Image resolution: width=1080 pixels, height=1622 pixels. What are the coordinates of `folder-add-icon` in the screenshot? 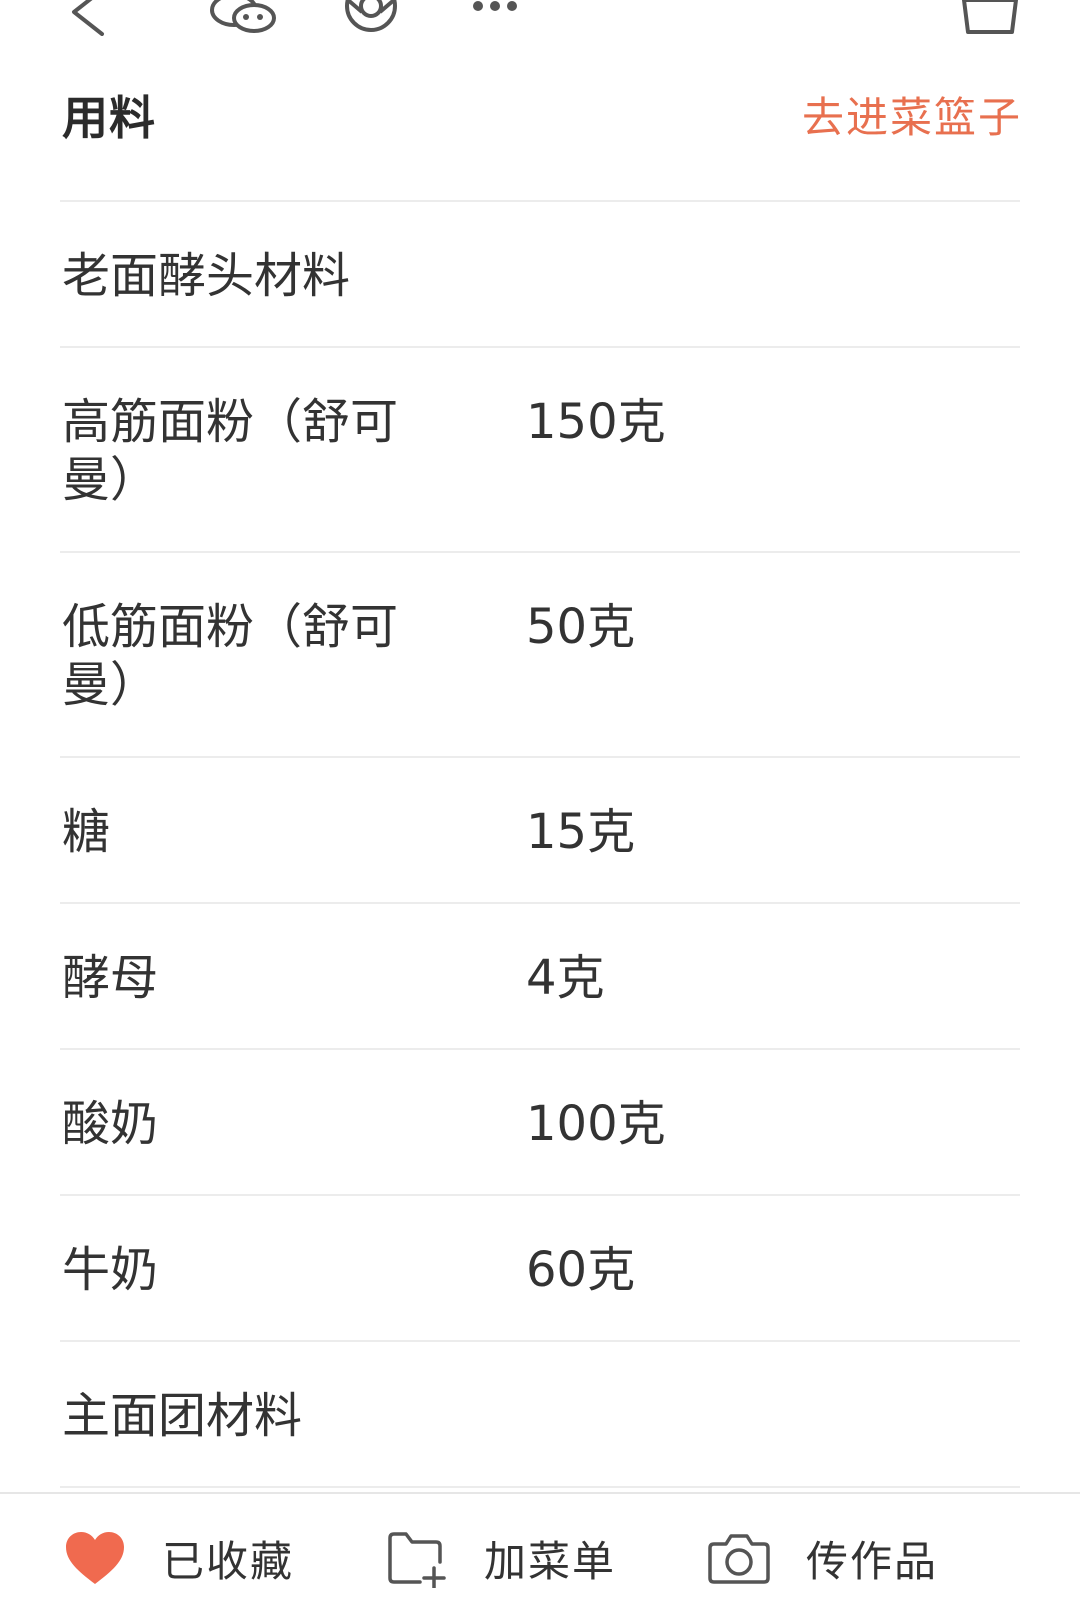 It's located at (417, 1560).